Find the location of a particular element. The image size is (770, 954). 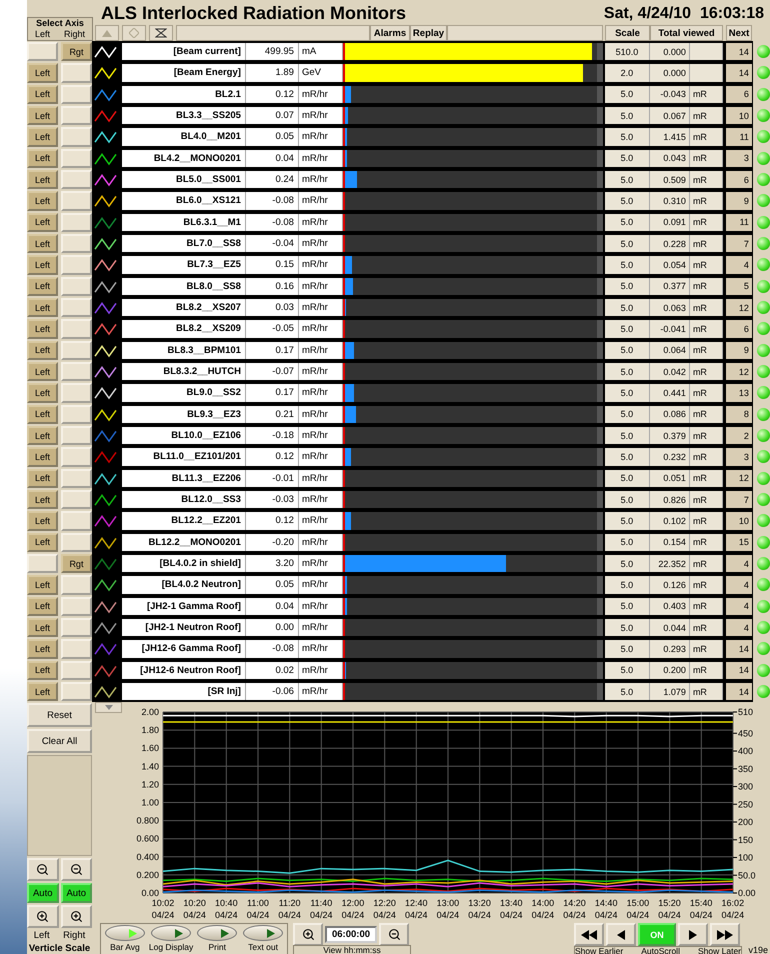

zoom-out-icon is located at coordinates (76, 869).